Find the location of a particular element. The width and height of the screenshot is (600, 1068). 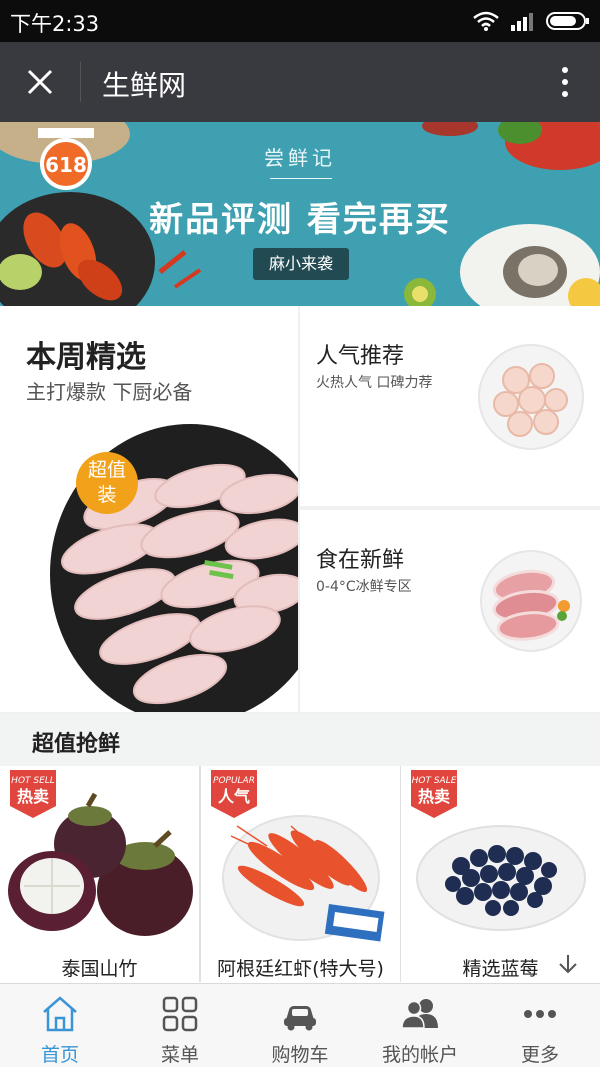

product-card-mangosteen: HOT SELL 热卖 泰国山竹 is located at coordinates (99, 874).